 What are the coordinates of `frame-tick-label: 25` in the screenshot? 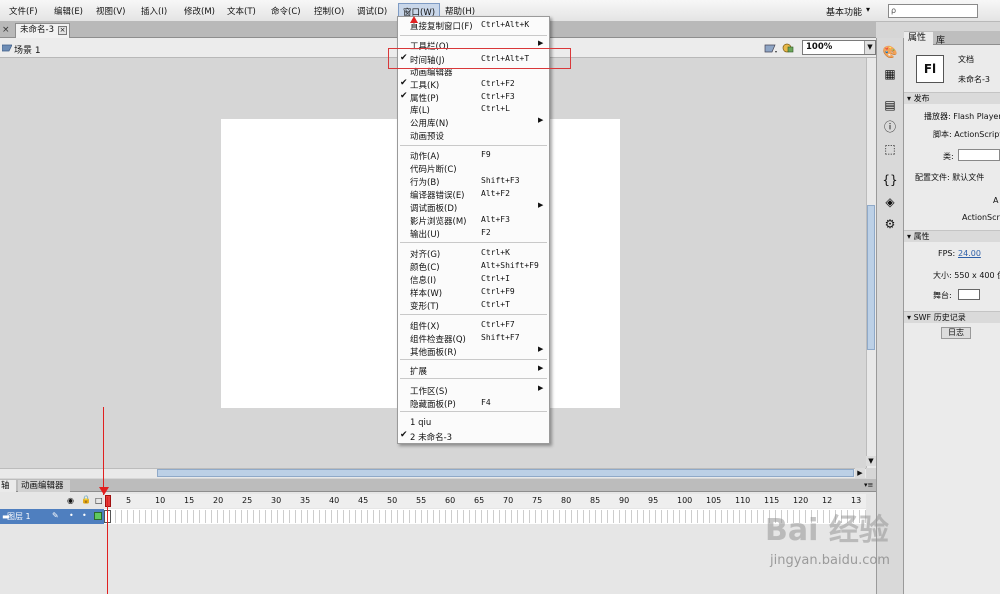 It's located at (247, 500).